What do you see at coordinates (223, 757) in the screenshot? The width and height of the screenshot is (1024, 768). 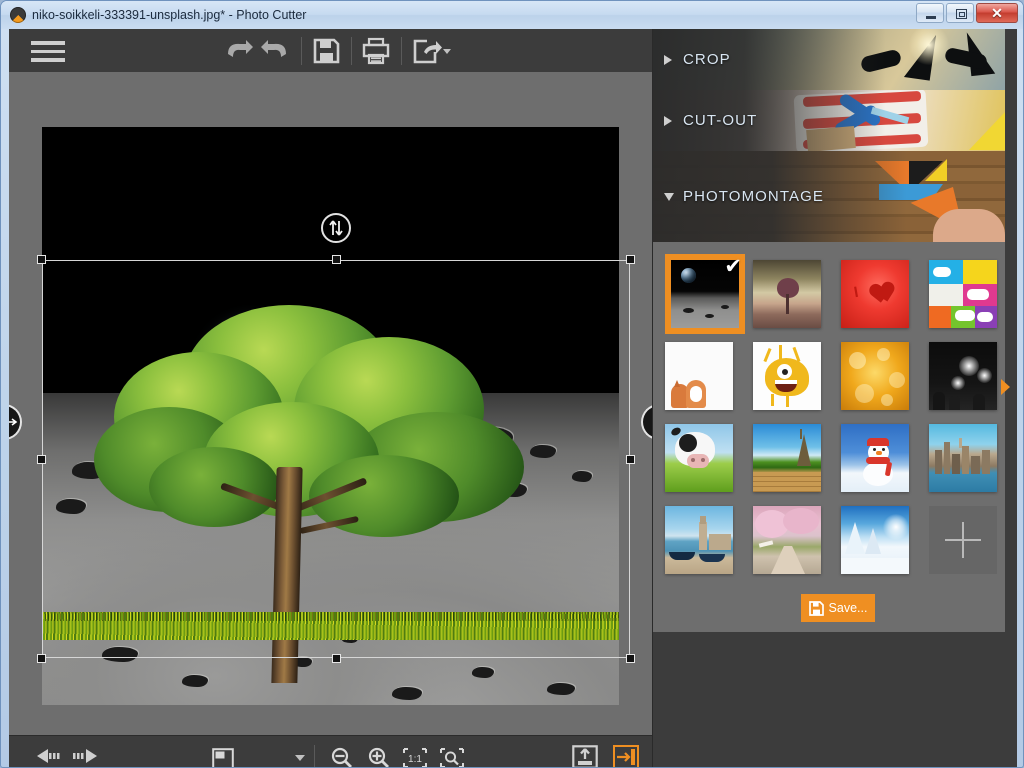 I see `fit-page-icon` at bounding box center [223, 757].